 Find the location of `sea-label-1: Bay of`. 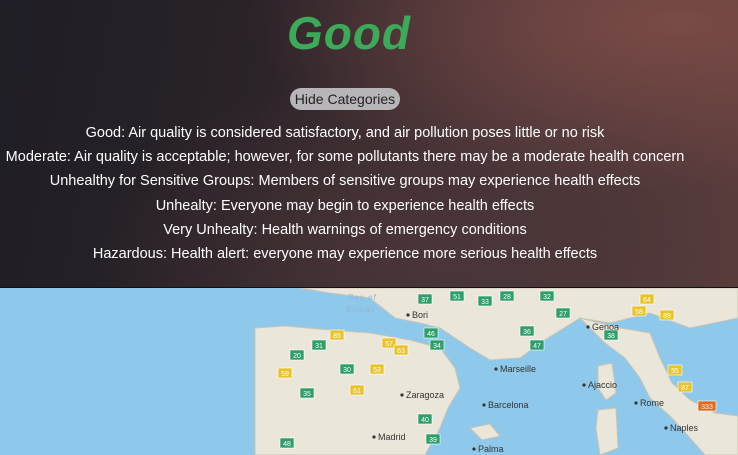

sea-label-1: Bay of is located at coordinates (362, 297).